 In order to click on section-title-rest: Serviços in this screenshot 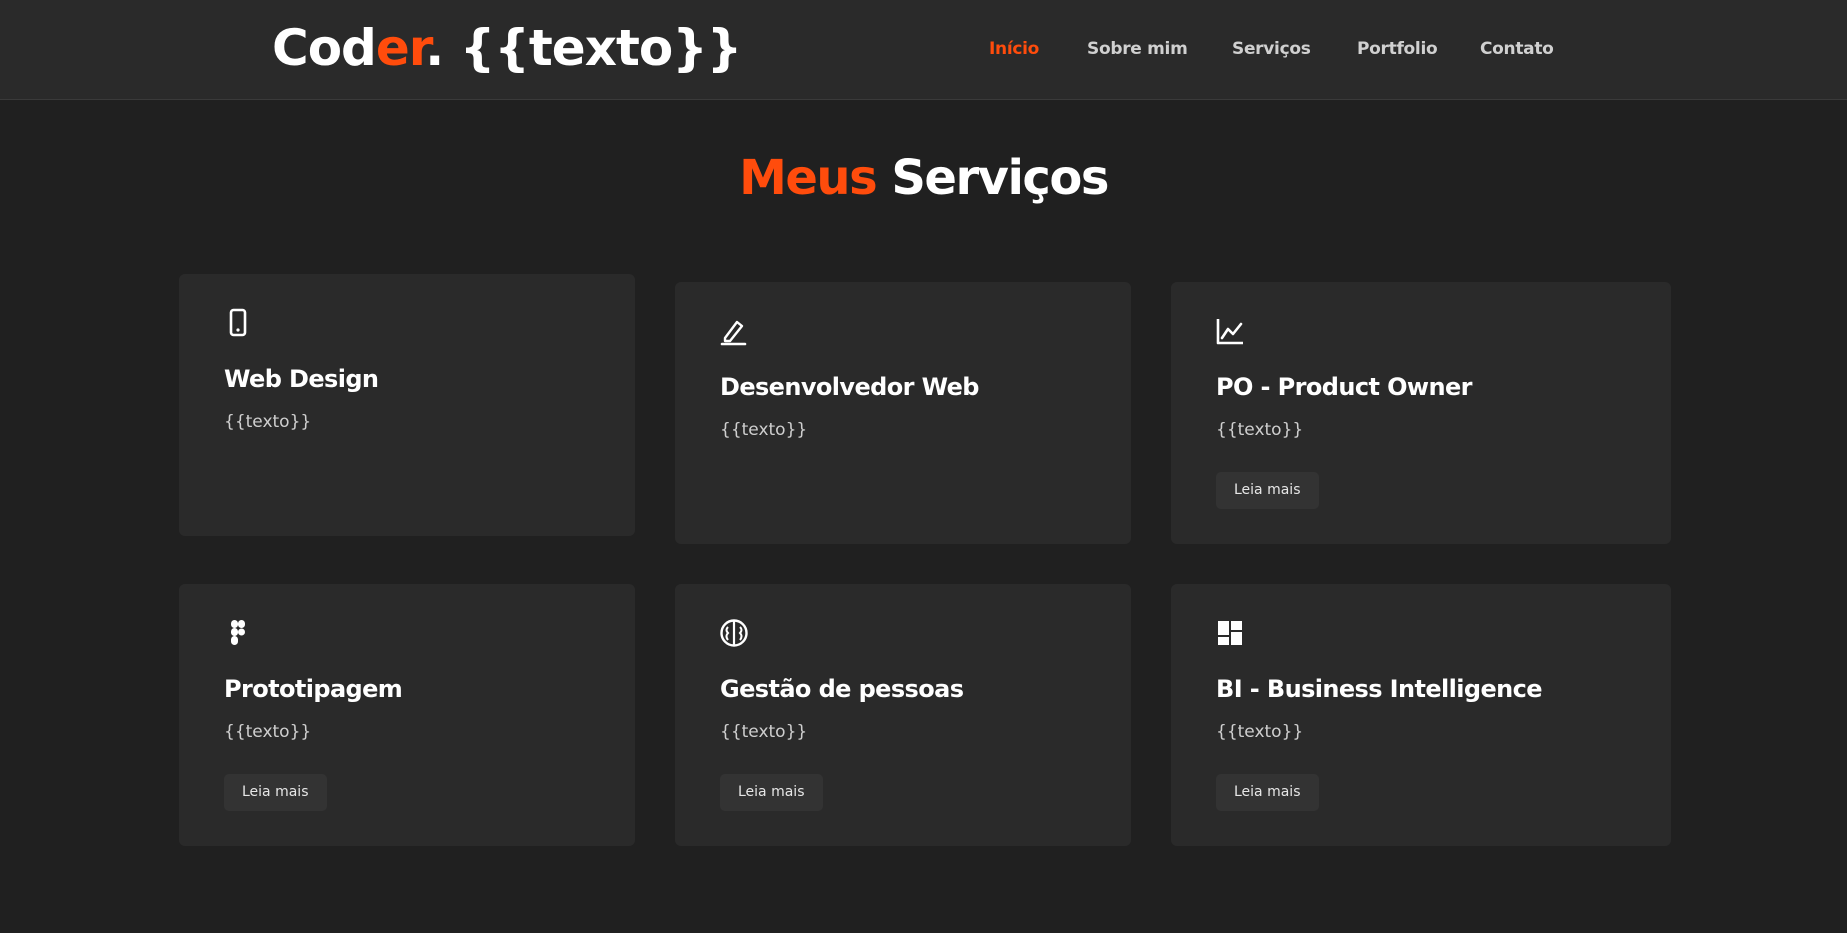, I will do `click(1000, 178)`.